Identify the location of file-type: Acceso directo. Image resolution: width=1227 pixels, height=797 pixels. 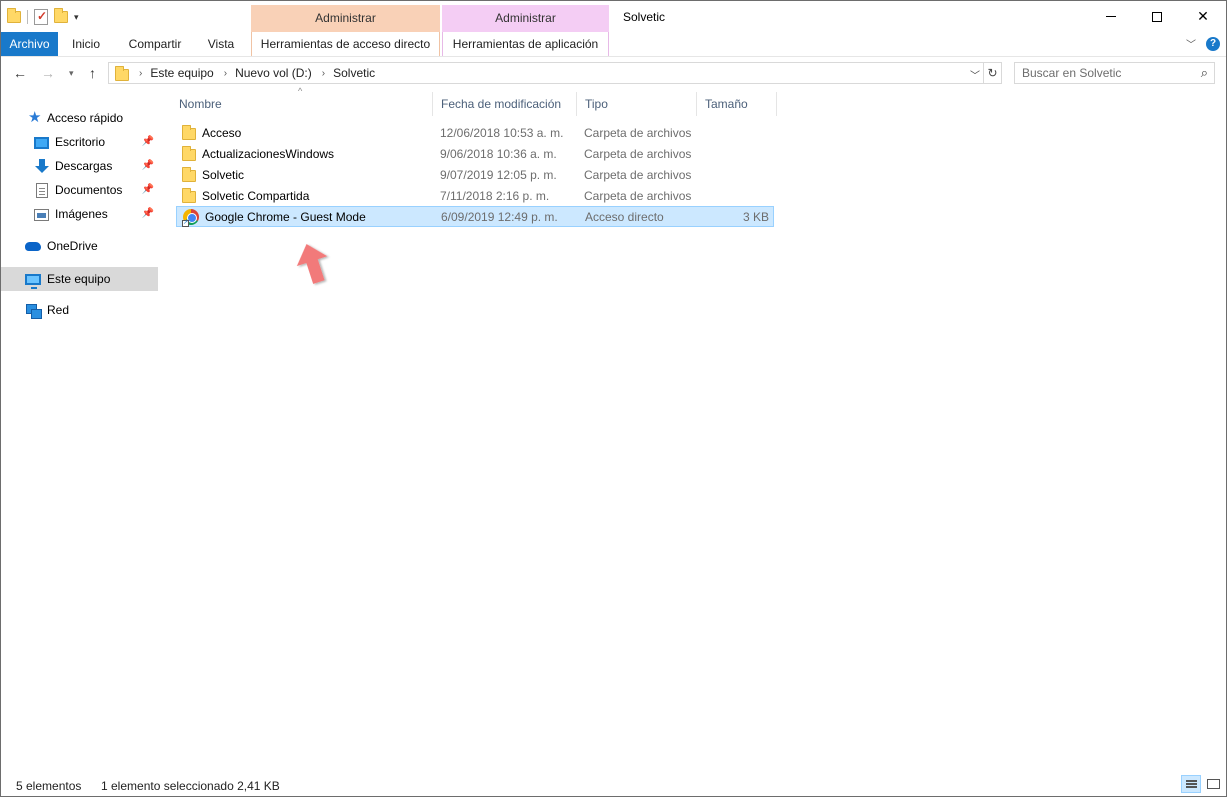
(624, 216).